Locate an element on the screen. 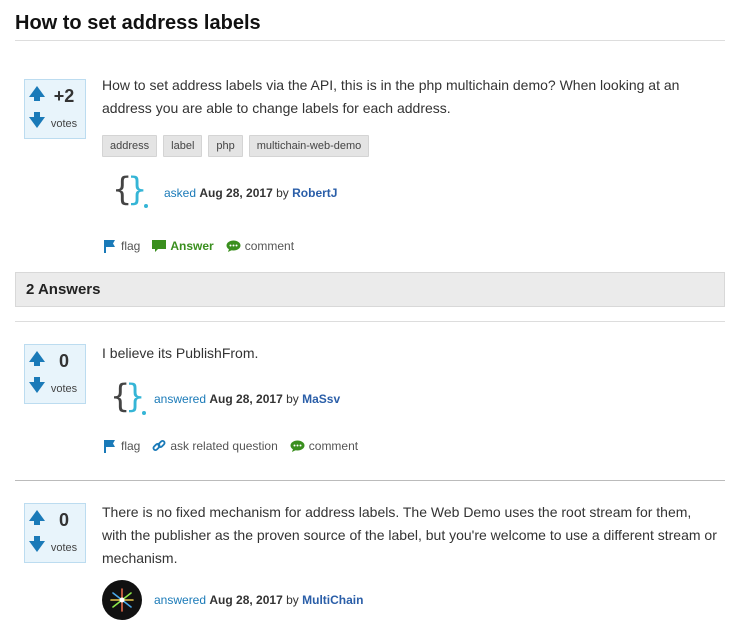 The width and height of the screenshot is (746, 631). answer-text: I believe its PublishFrom. is located at coordinates (180, 353).